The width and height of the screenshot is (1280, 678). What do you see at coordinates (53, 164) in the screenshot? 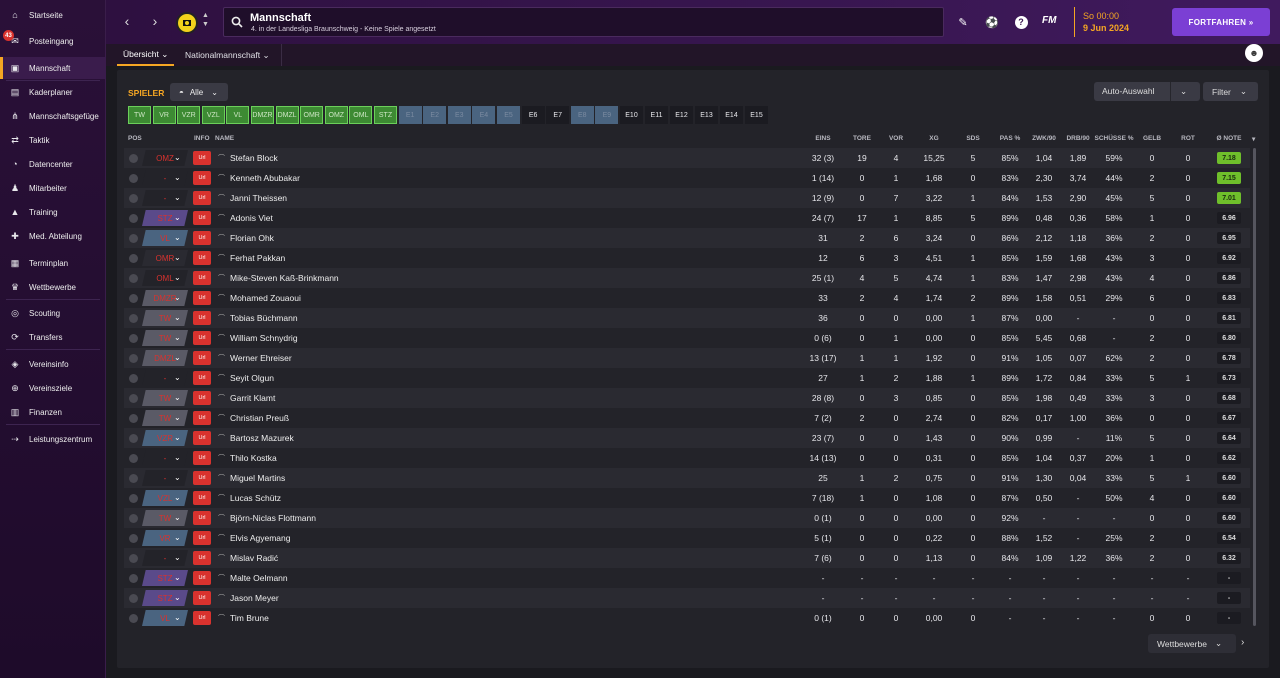
I see `sidebar-item-datencenter: ◔ Datencenter` at bounding box center [53, 164].